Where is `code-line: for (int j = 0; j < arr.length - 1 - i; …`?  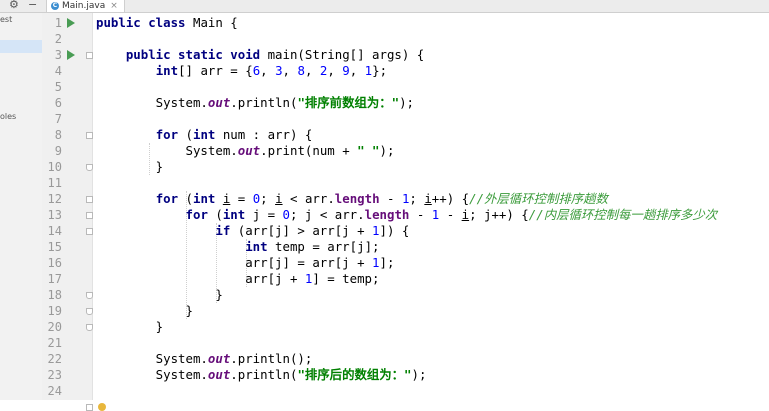 code-line: for (int j = 0; j < arr.length - 1 - i; … is located at coordinates (407, 215).